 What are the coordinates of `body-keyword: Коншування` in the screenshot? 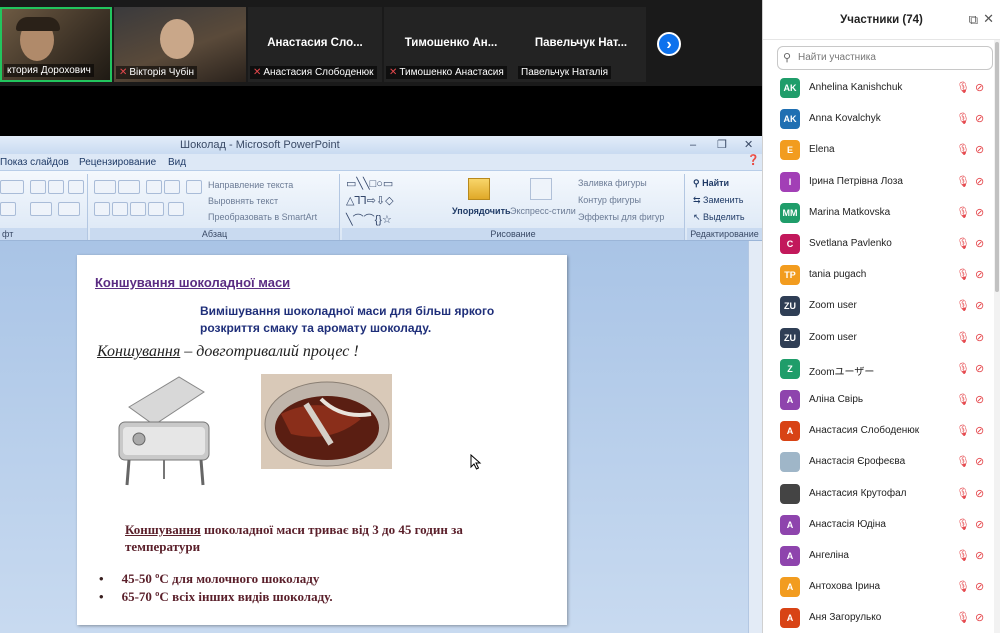 It's located at (163, 529).